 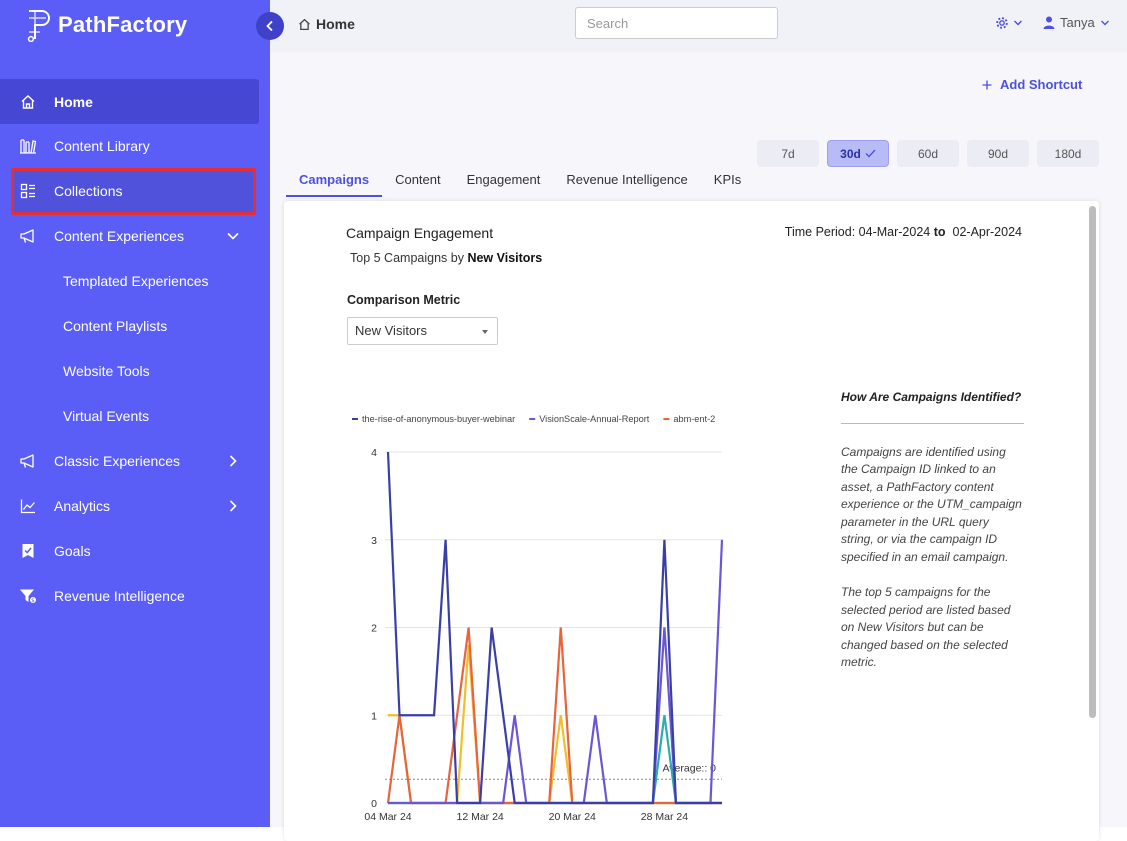 I want to click on x-tick-label: 04 Mar 24, so click(x=387, y=816).